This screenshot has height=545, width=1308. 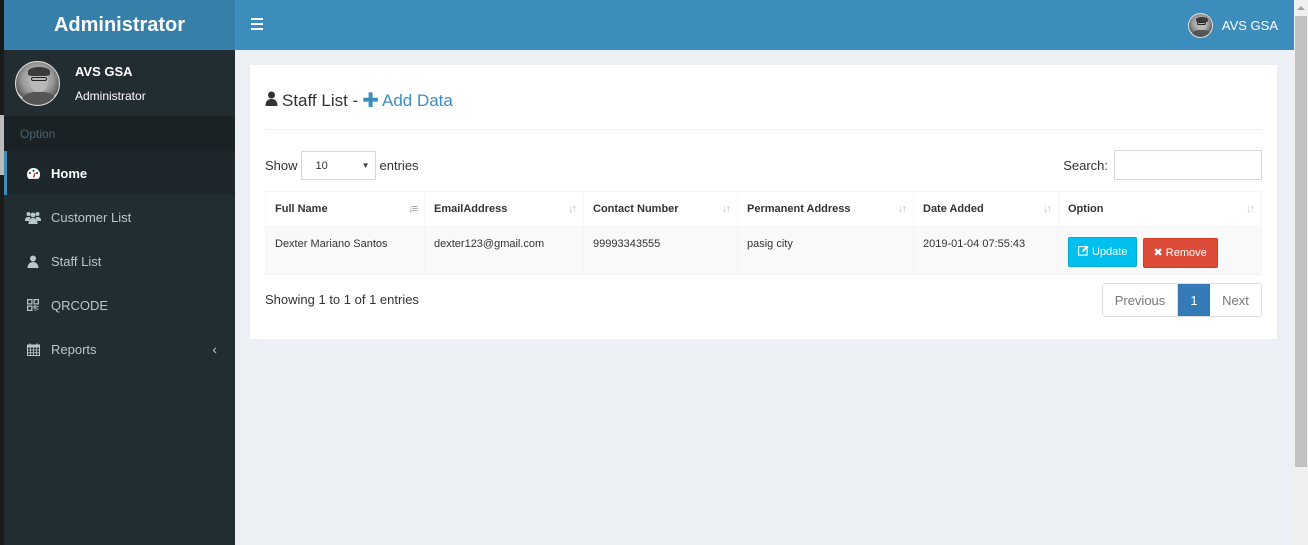 I want to click on sidebar-section-header: Option, so click(x=119, y=133).